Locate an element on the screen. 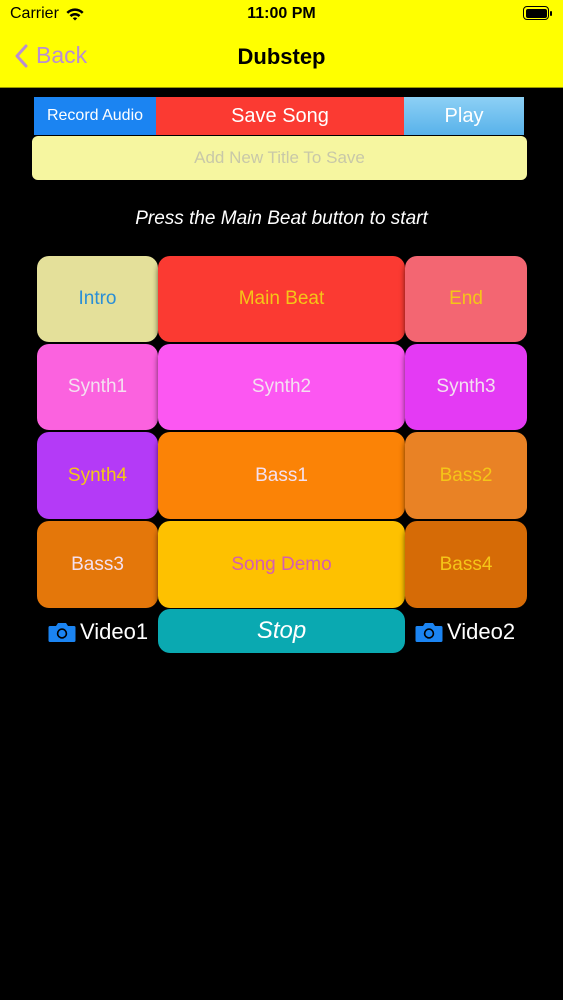  video1-button: Video1 is located at coordinates (98, 632).